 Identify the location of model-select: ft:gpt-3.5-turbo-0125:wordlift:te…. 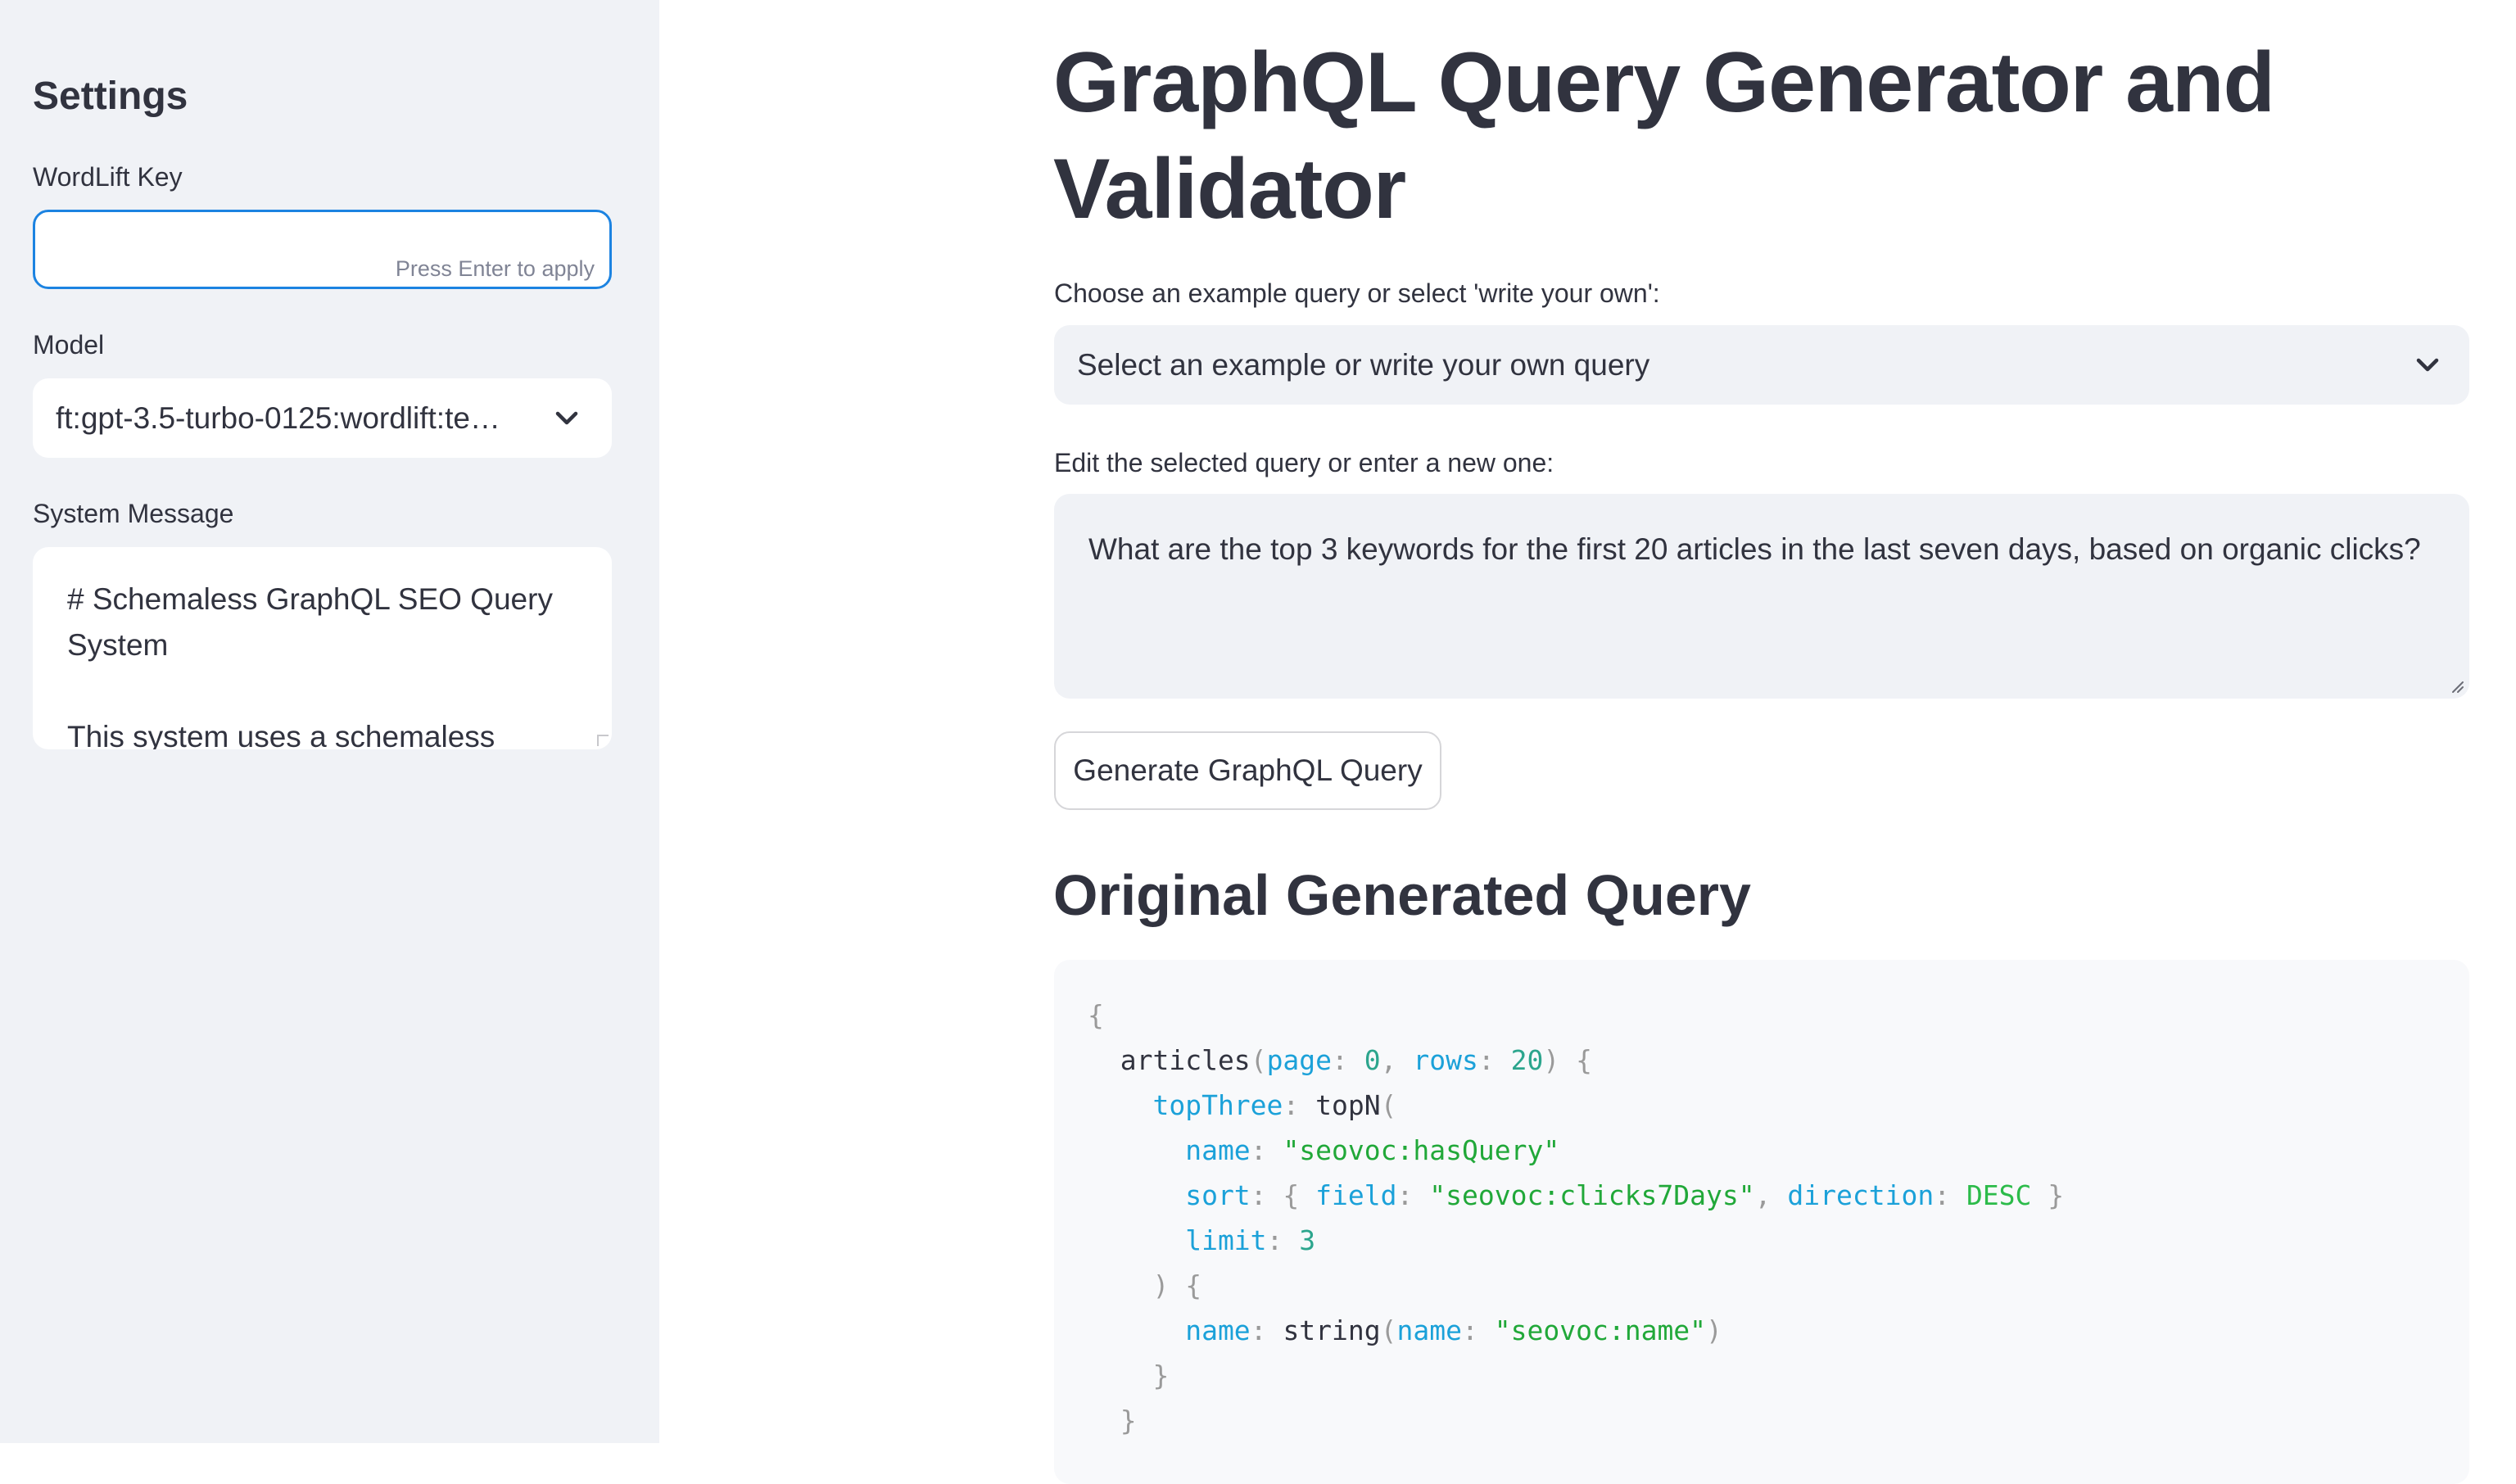
(322, 418).